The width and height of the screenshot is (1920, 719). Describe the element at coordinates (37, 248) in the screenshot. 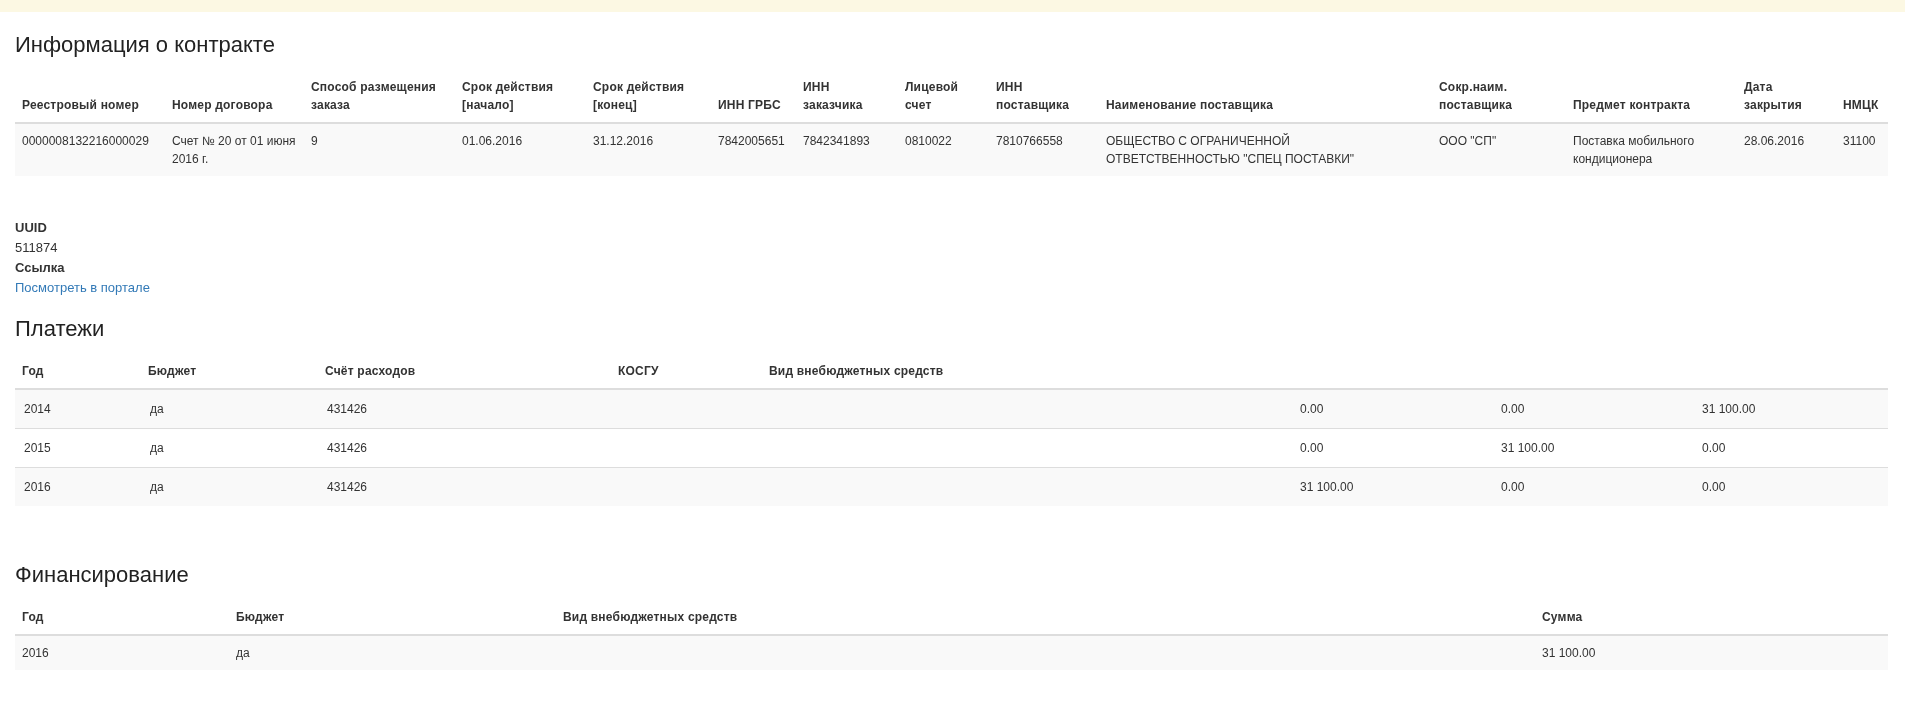

I see `field-value: 511874` at that location.